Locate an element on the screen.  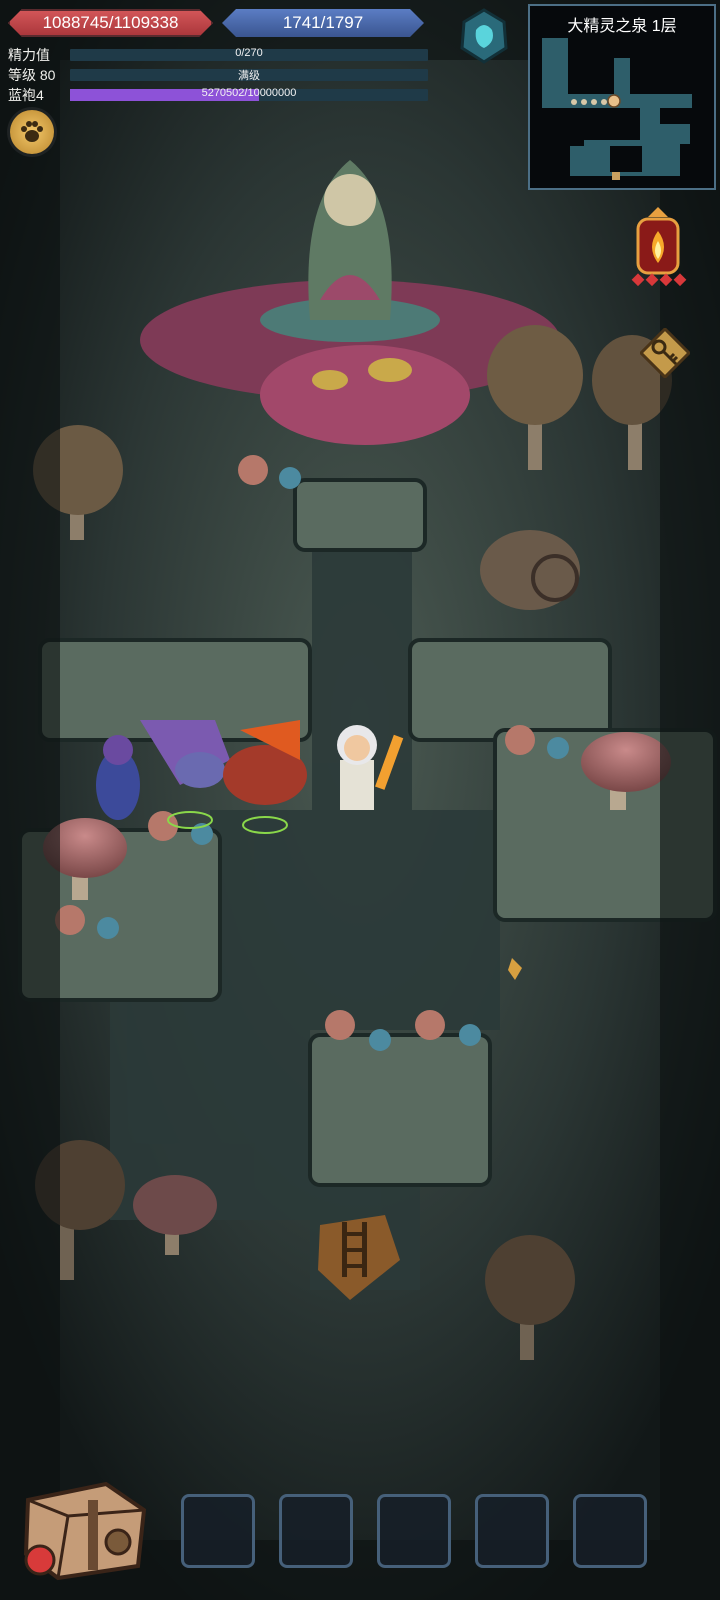
portal-stone-icon is located at coordinates (484, 36).